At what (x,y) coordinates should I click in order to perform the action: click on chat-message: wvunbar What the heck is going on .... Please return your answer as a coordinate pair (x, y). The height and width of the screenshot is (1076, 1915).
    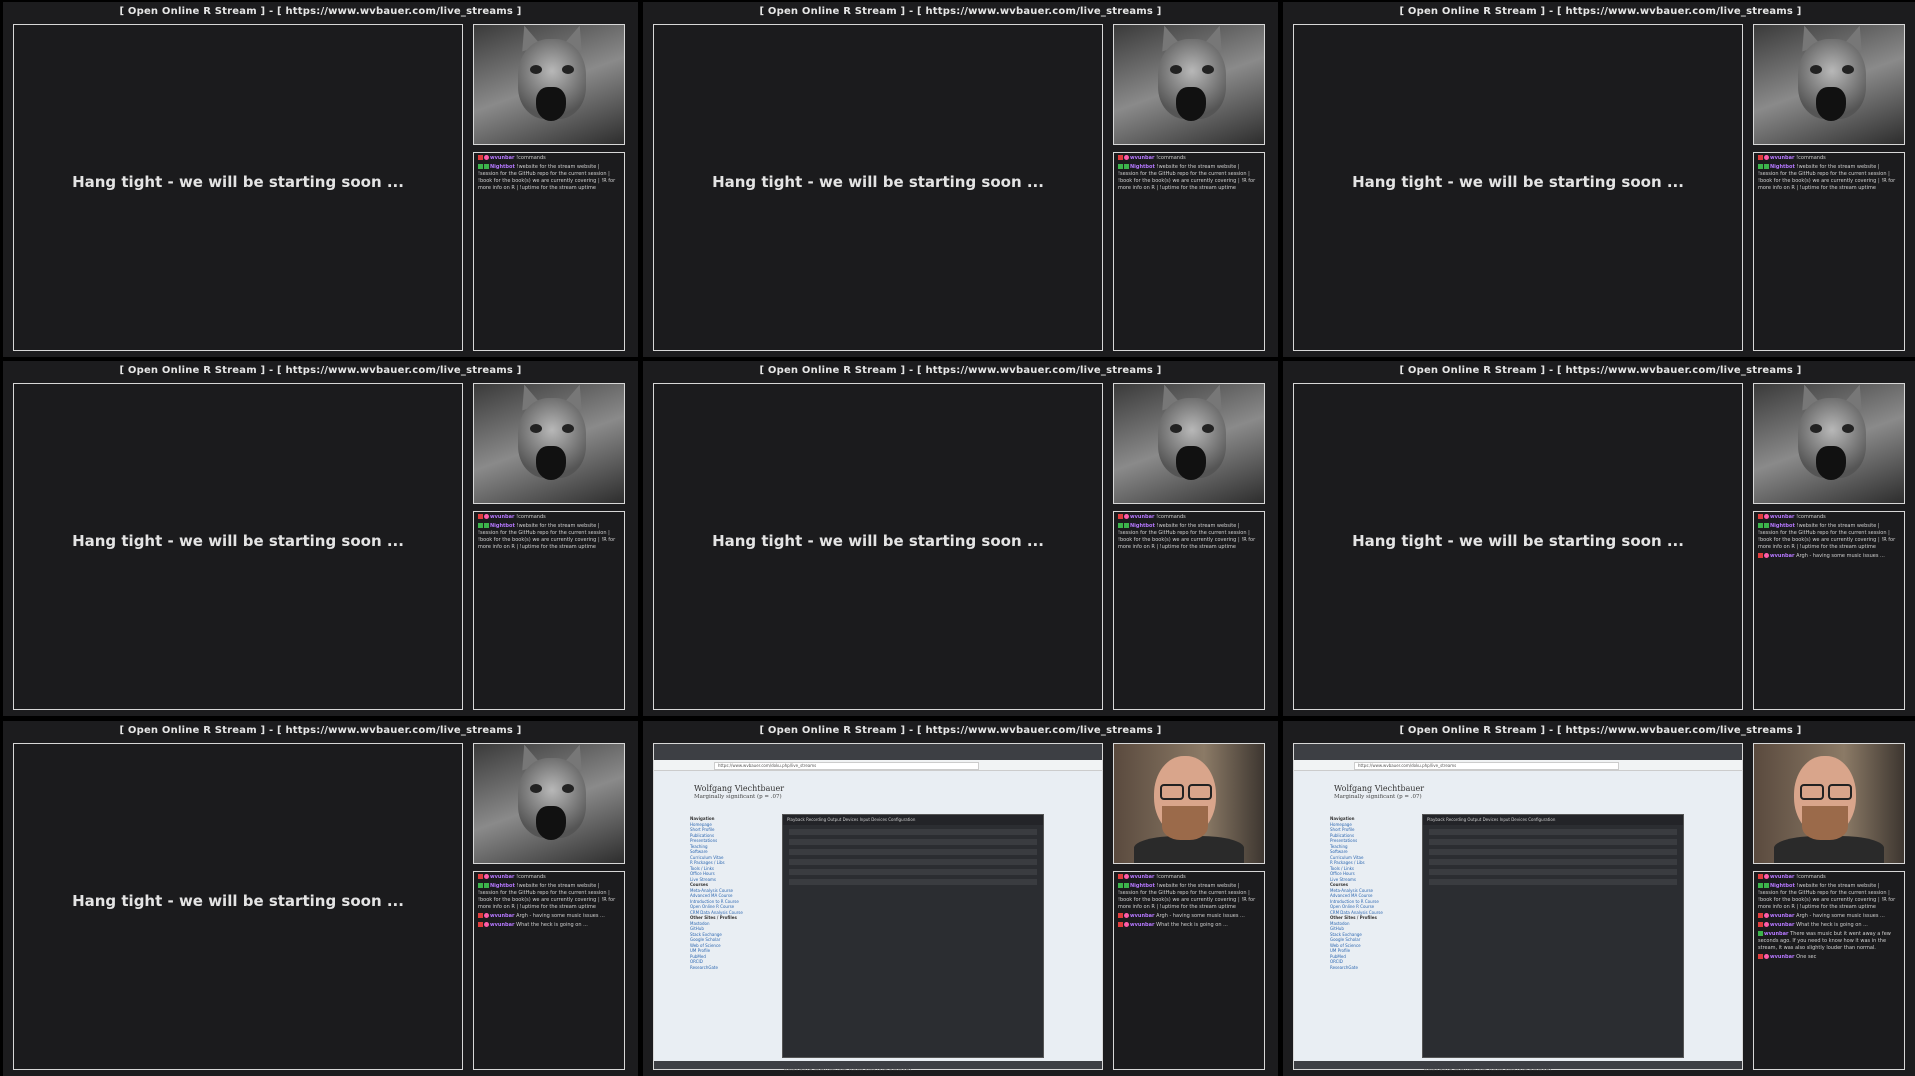
    Looking at the image, I should click on (1189, 925).